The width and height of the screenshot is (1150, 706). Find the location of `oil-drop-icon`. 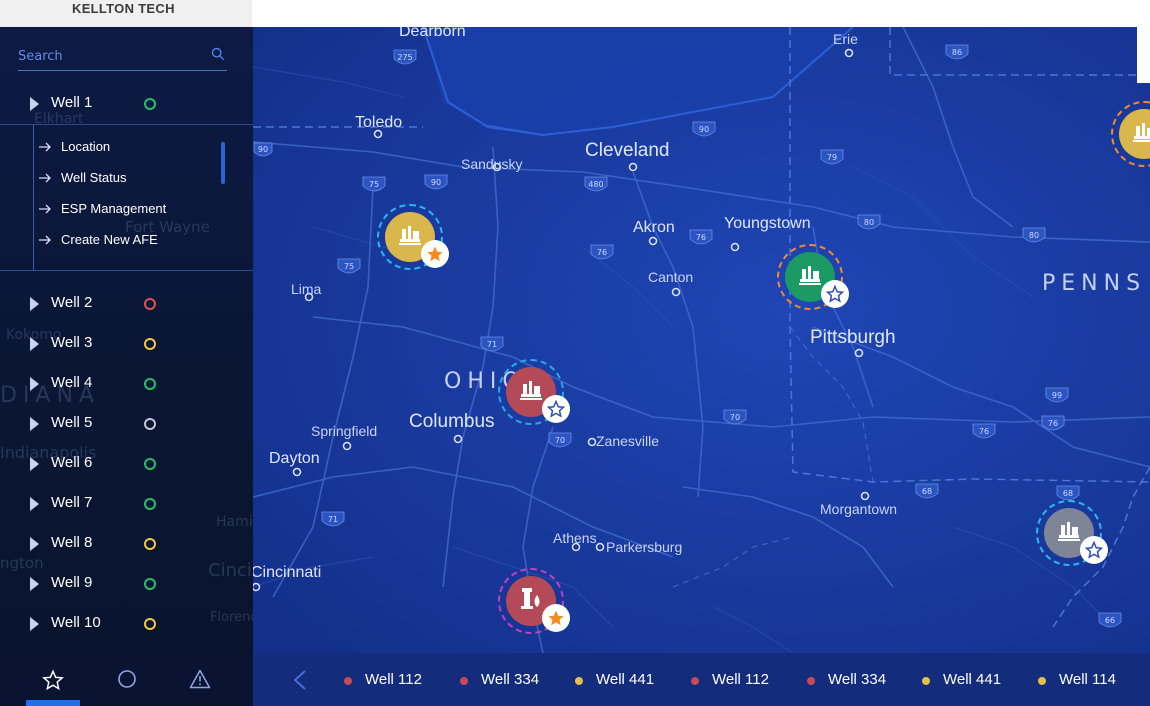

oil-drop-icon is located at coordinates (530, 598).